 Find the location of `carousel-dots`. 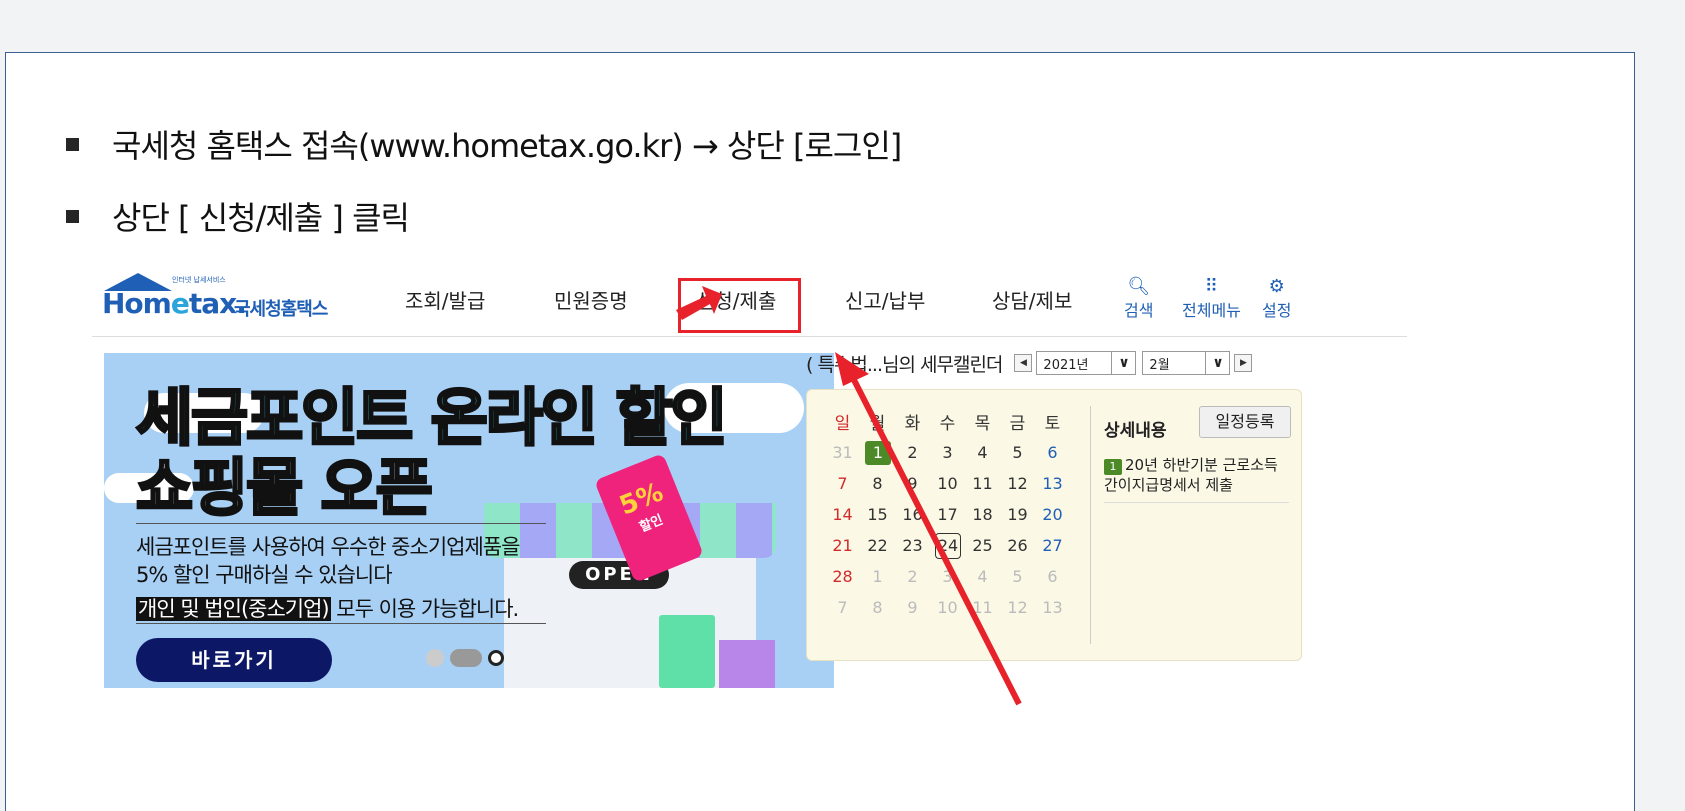

carousel-dots is located at coordinates (465, 658).